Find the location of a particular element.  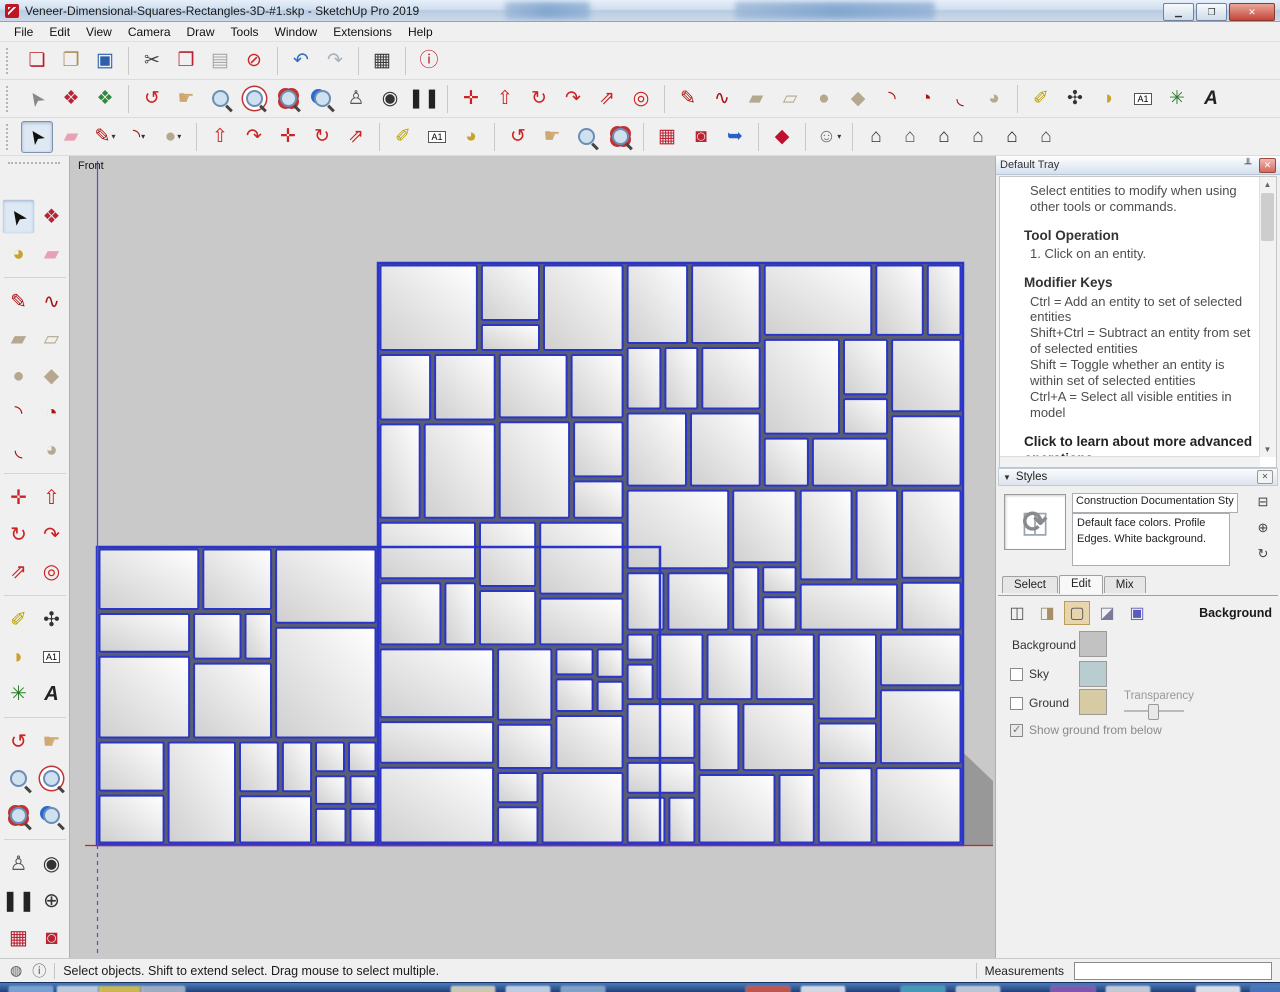

move-button: ✛ is located at coordinates (288, 137).